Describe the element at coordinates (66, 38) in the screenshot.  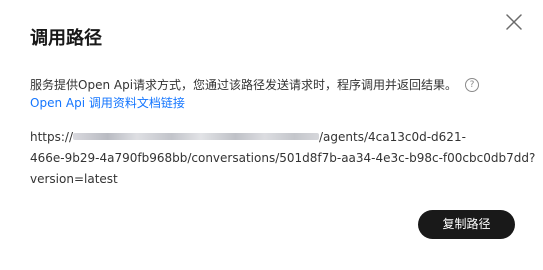
I see `dialog-title: 调用路径` at that location.